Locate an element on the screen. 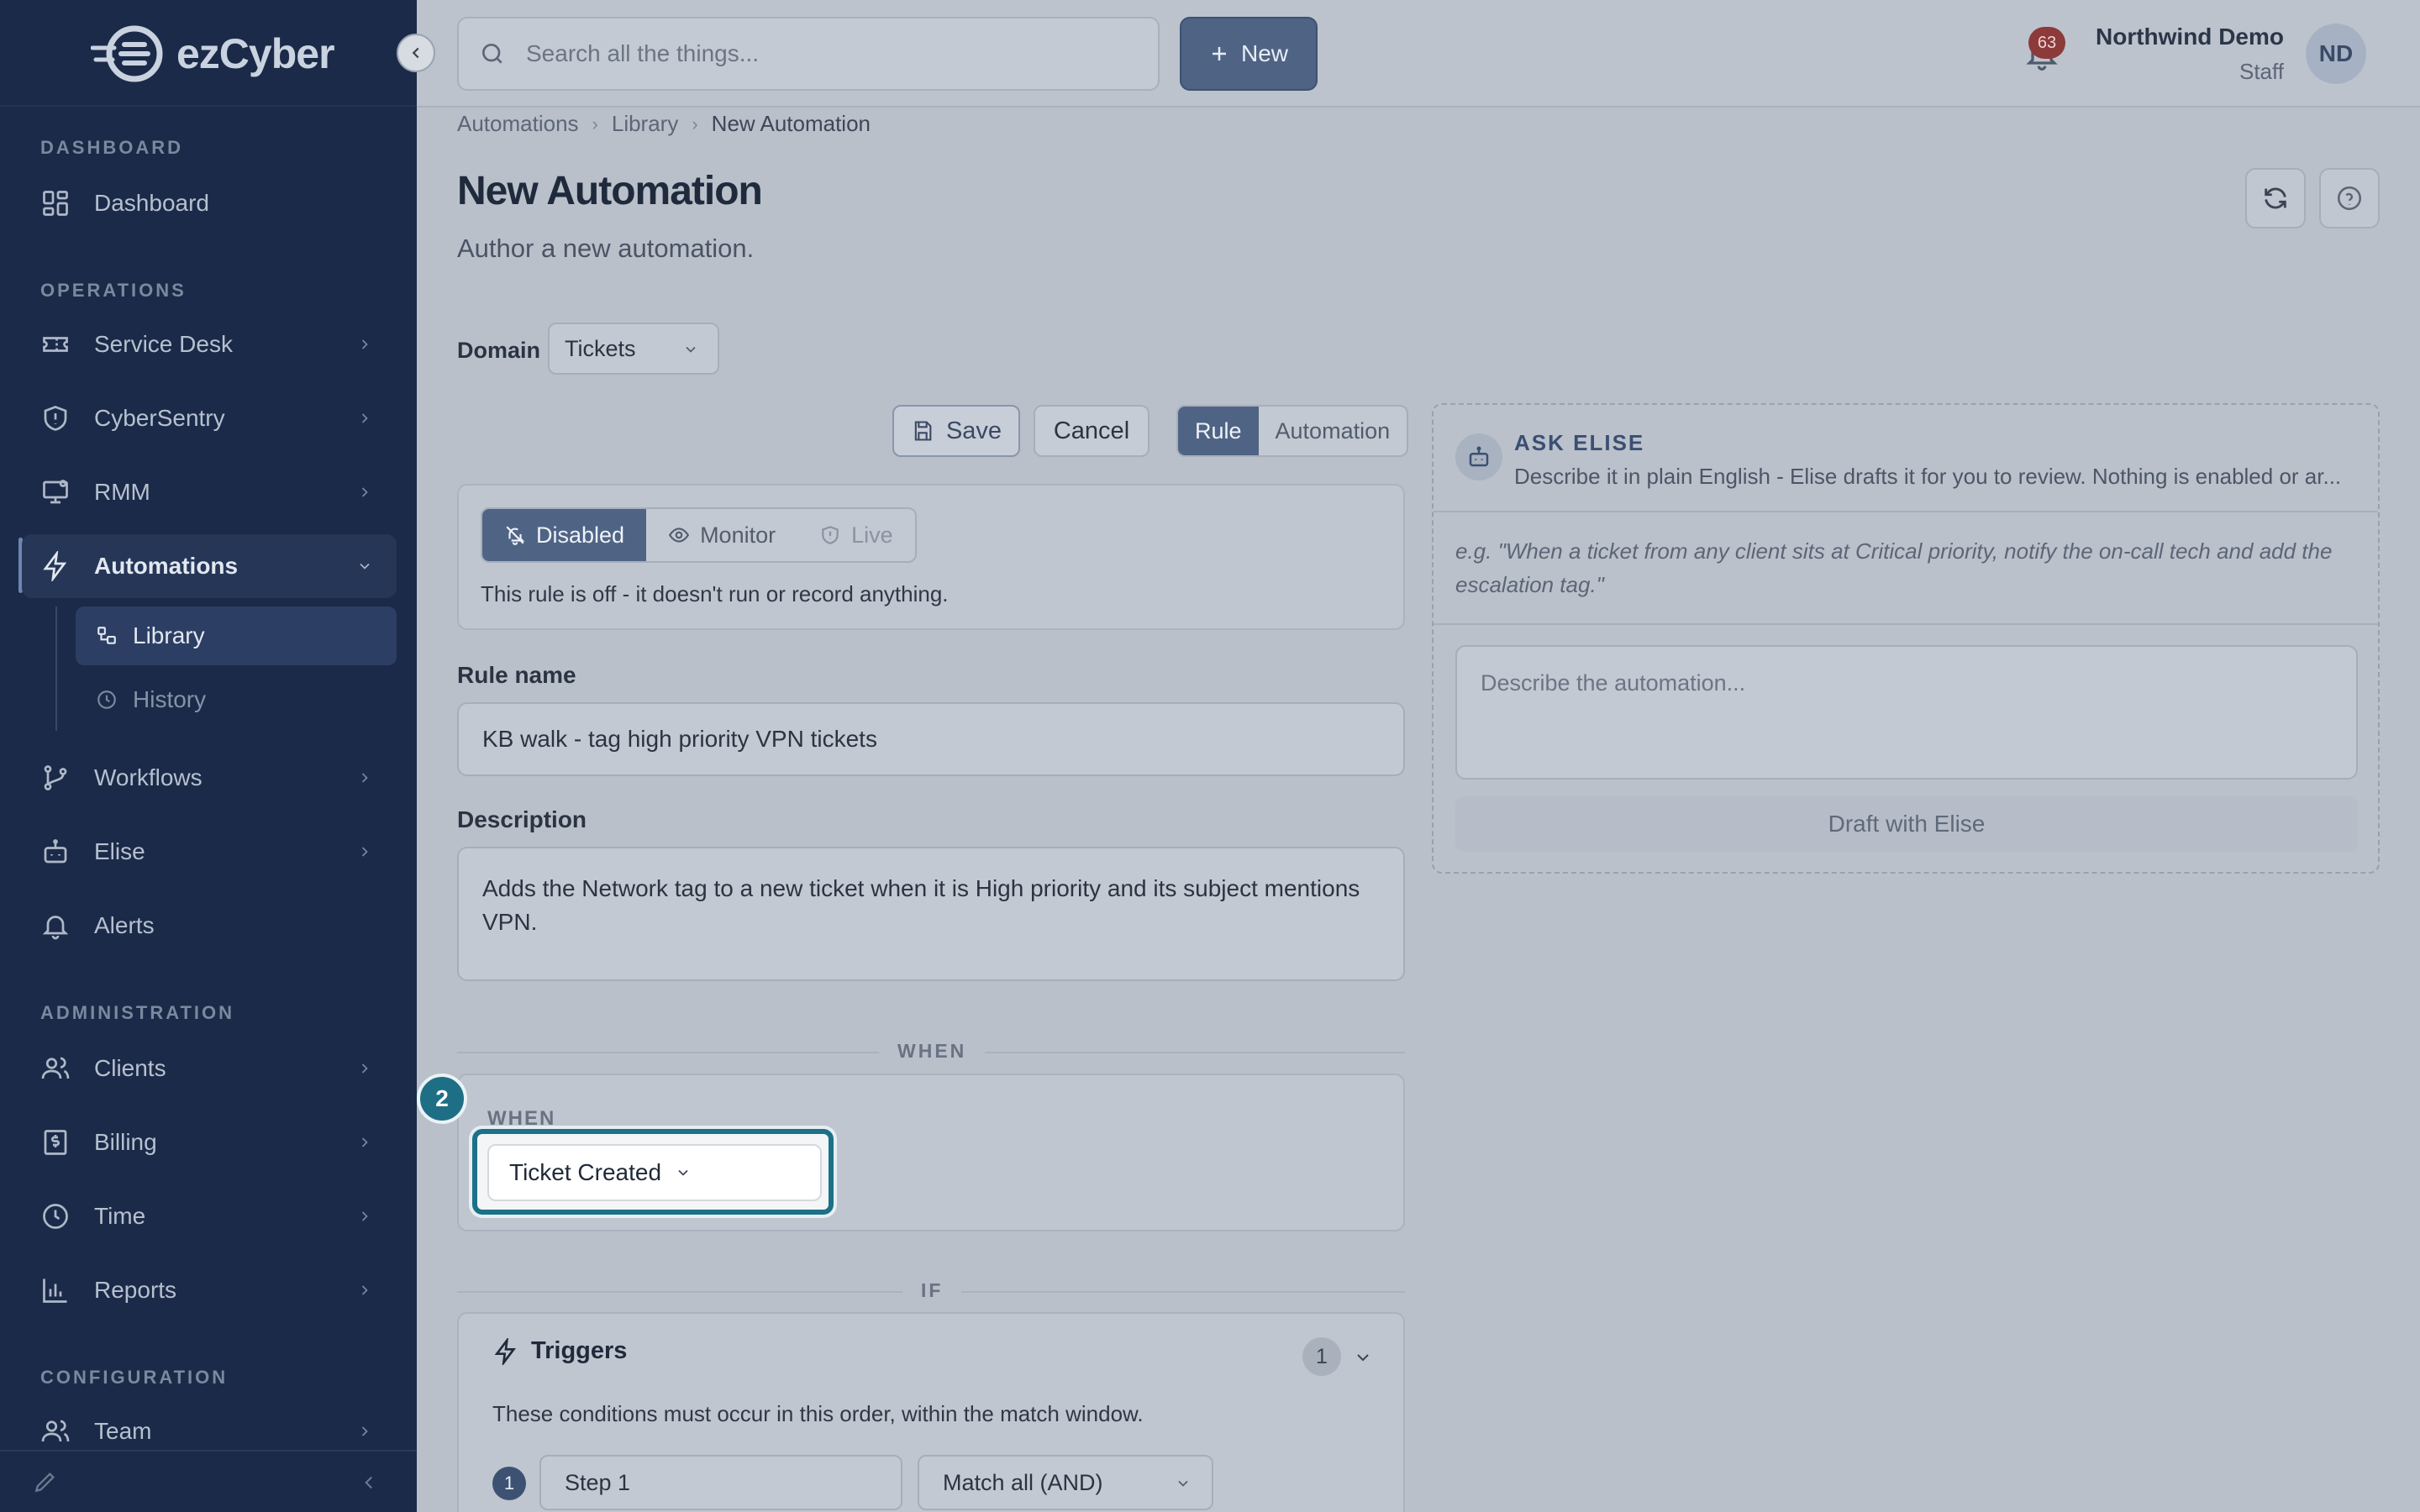 The height and width of the screenshot is (1512, 2420). when-label: WHEN is located at coordinates (522, 1118).